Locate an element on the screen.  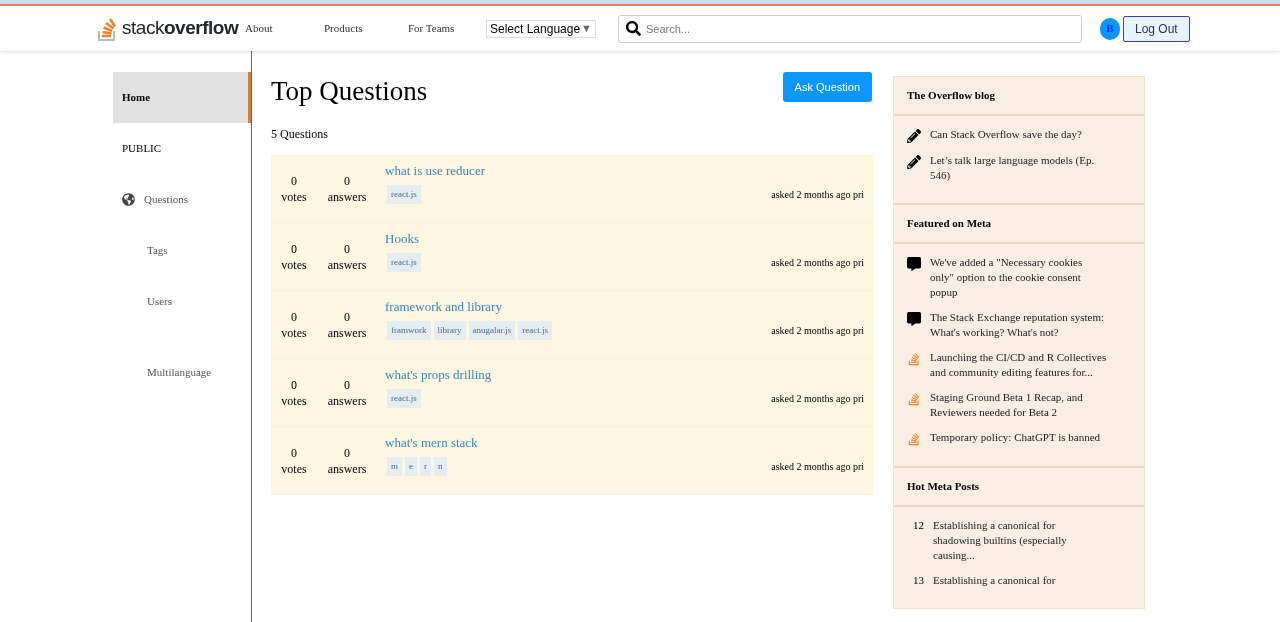
tag-chip: r is located at coordinates (425, 466).